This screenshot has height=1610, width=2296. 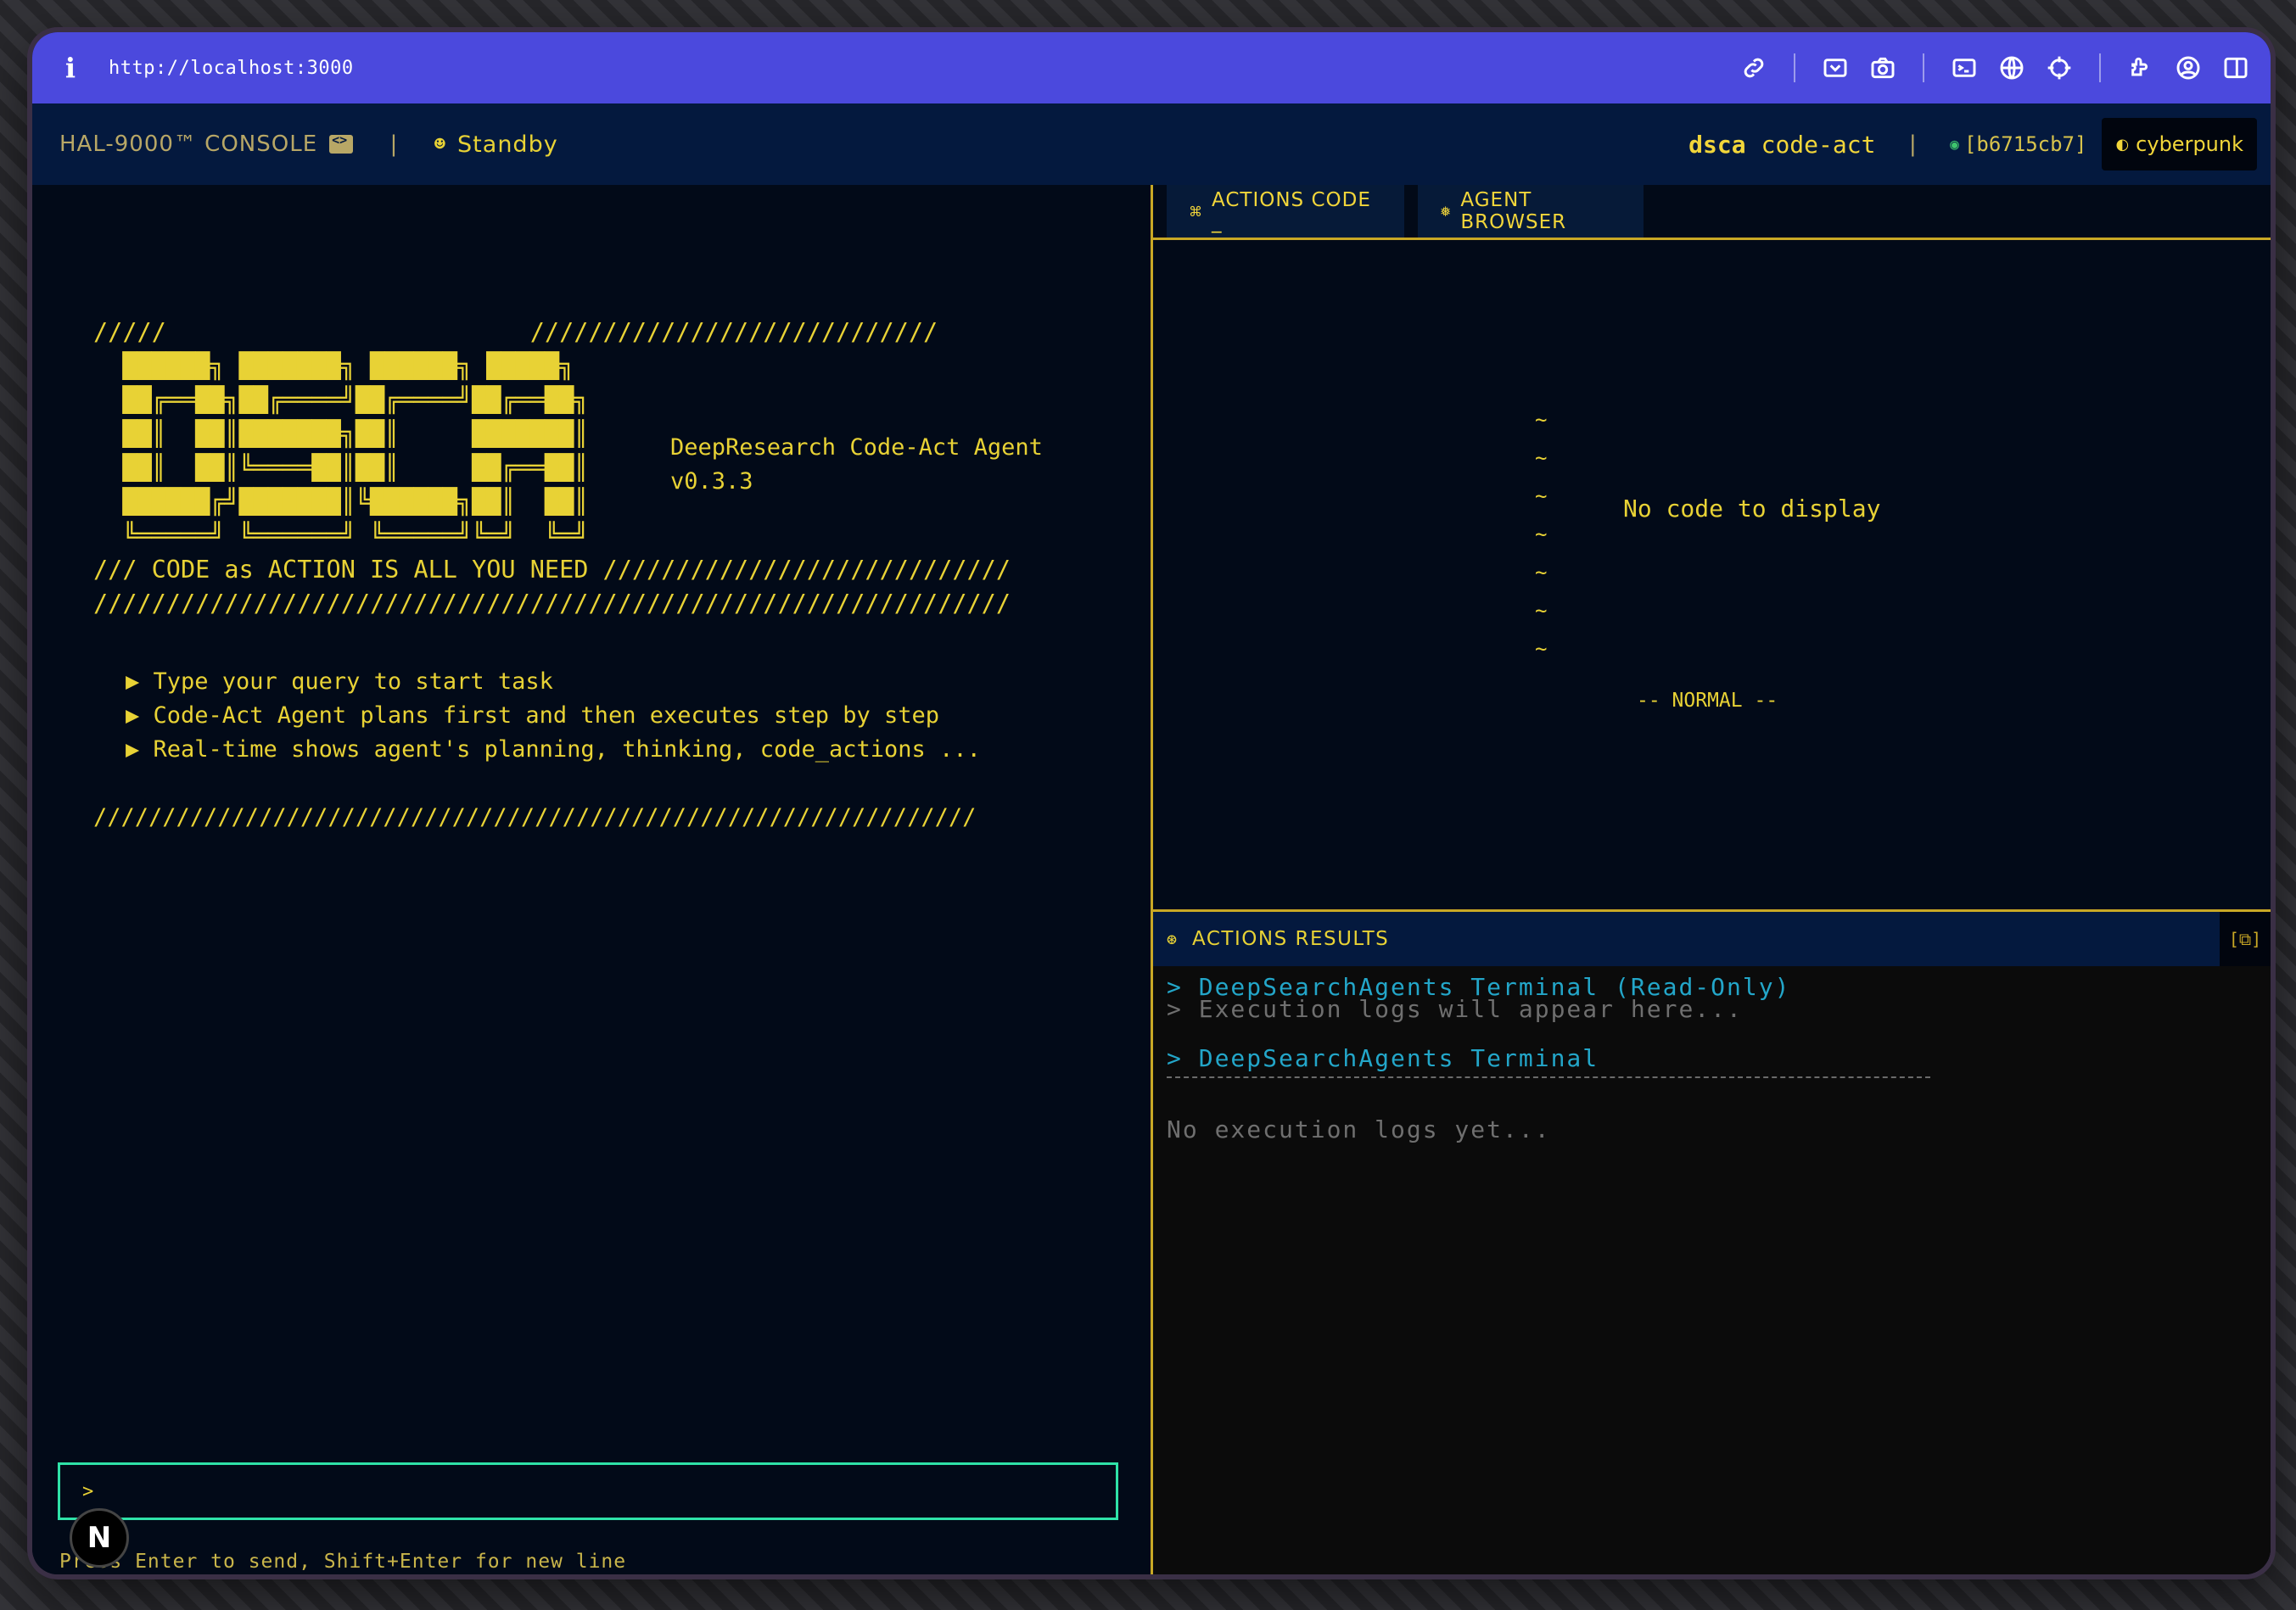 What do you see at coordinates (100, 1538) in the screenshot?
I see `nextjs-badge: N` at bounding box center [100, 1538].